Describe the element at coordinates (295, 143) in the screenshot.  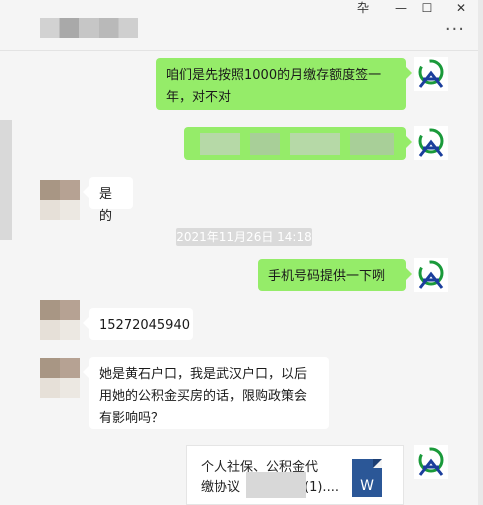
I see `message-bubble-sent-blurred` at that location.